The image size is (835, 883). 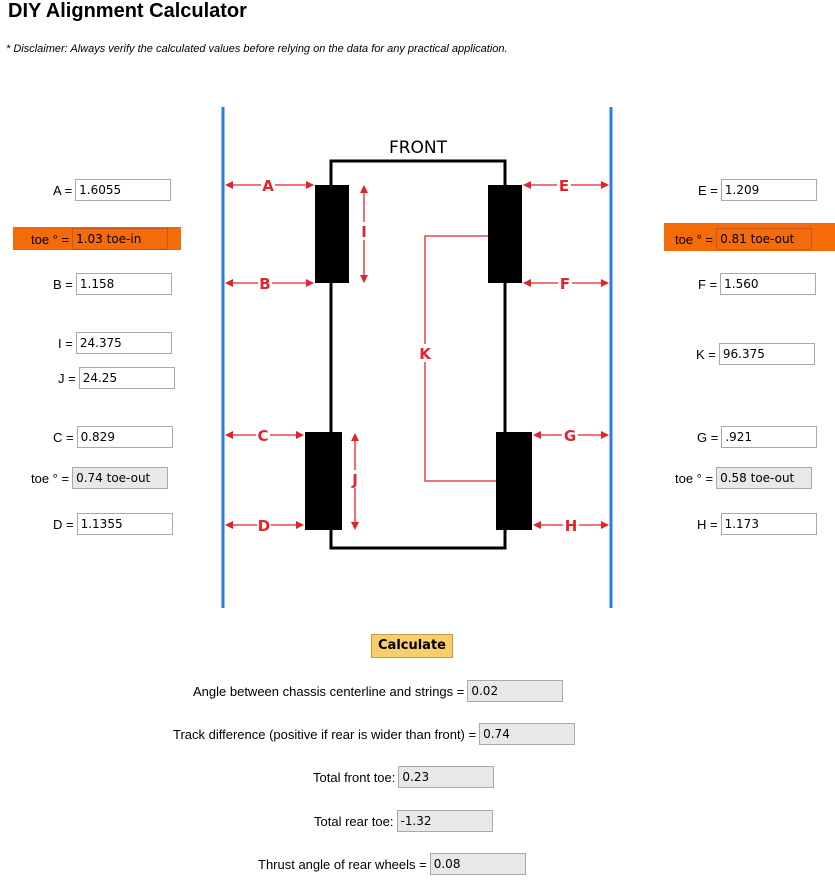 I want to click on input-e-field: 1.209, so click(x=768, y=190).